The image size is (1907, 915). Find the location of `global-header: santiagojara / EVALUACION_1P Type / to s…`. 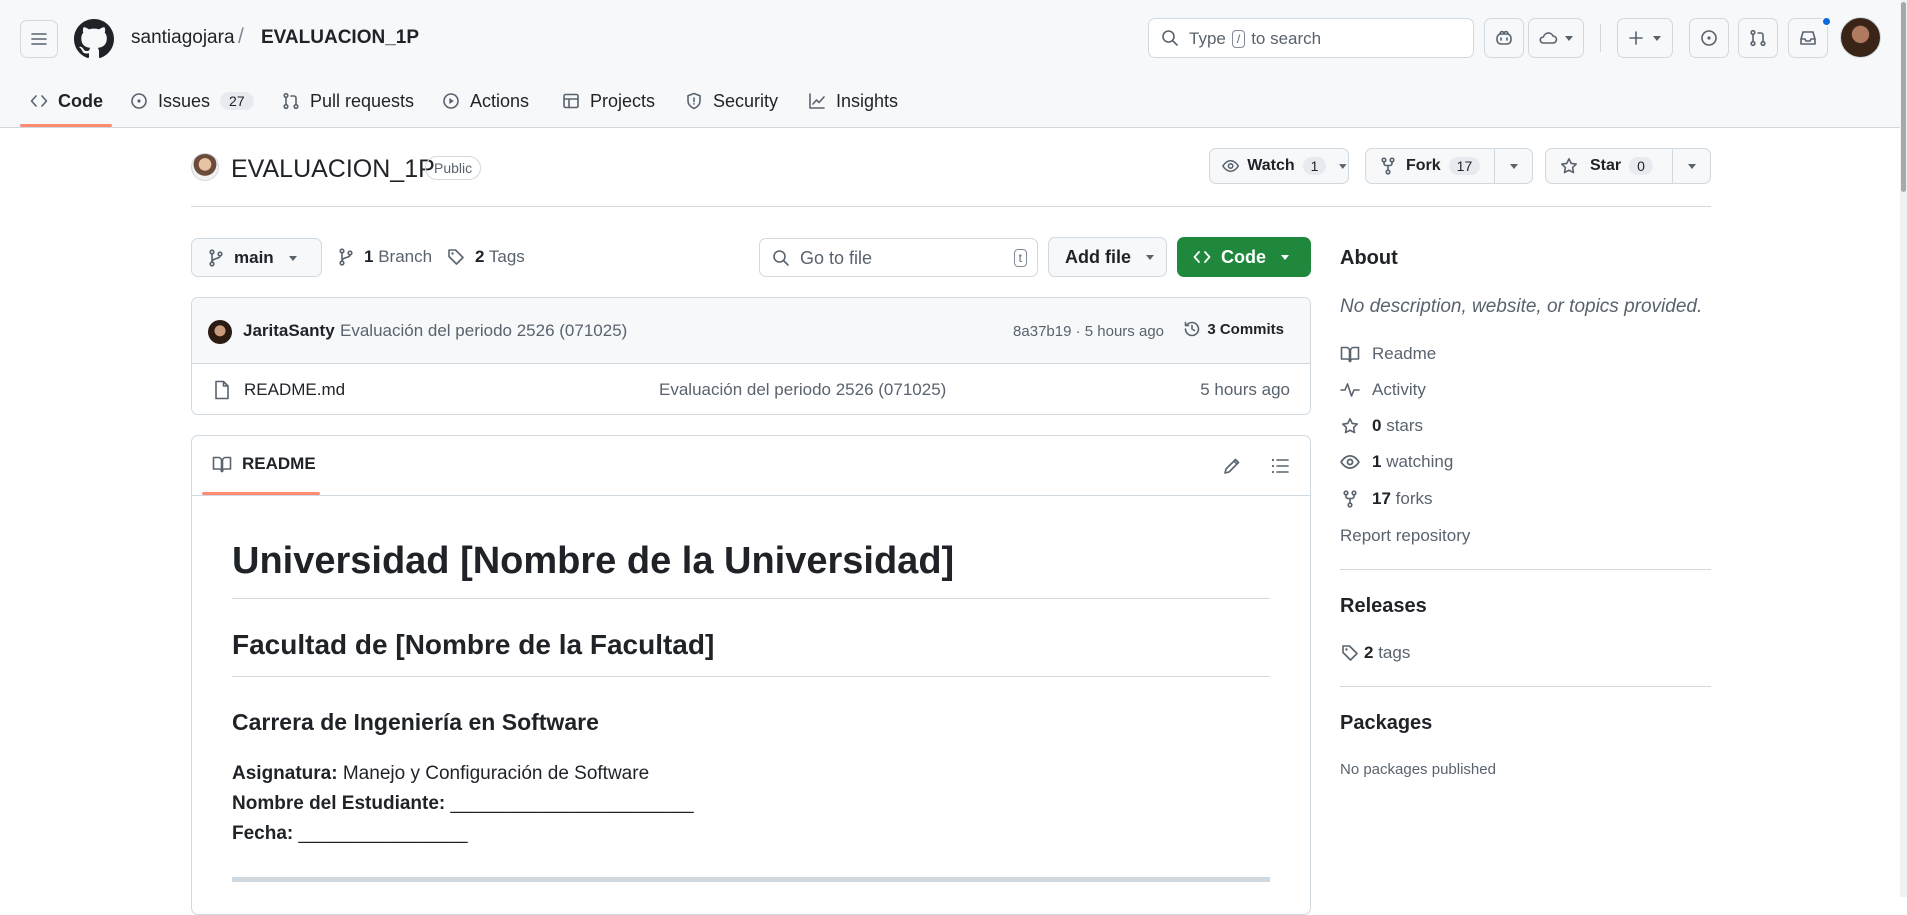

global-header: santiagojara / EVALUACION_1P Type / to s… is located at coordinates (953, 64).